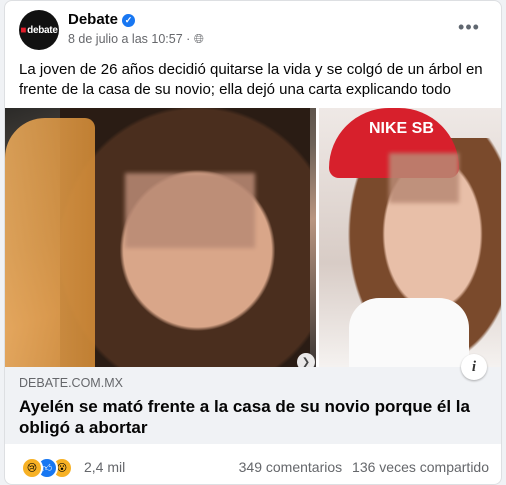  I want to click on blurred-eyes-right, so click(424, 178).